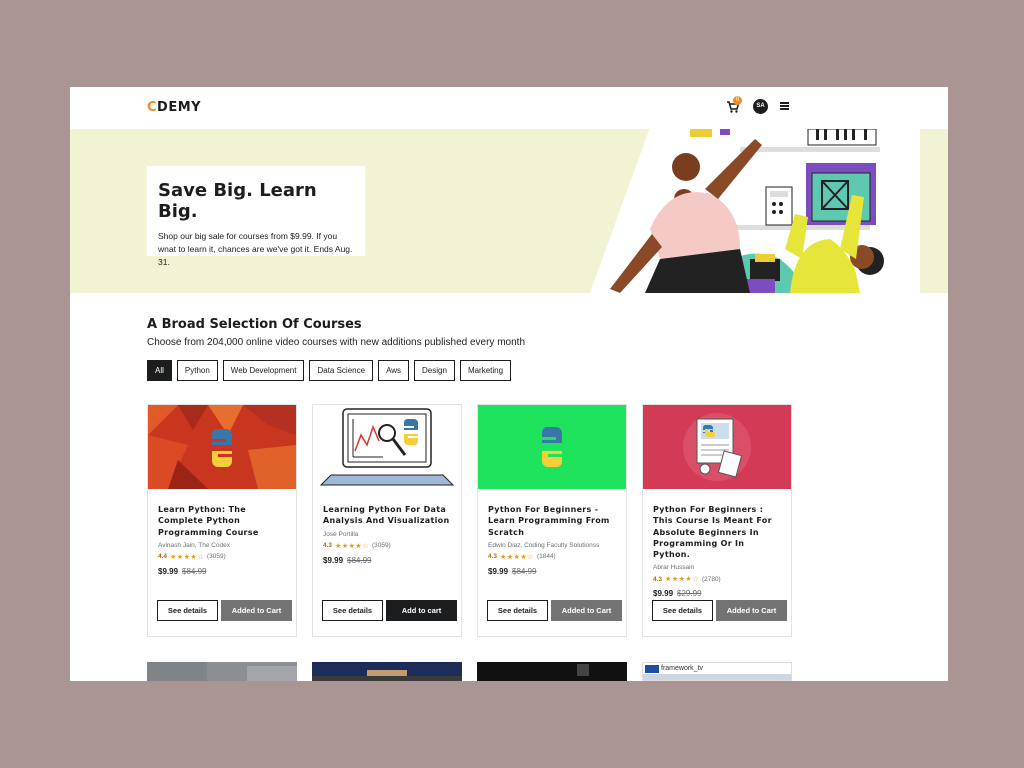  I want to click on framework-logo-text: framework_tv, so click(682, 668).